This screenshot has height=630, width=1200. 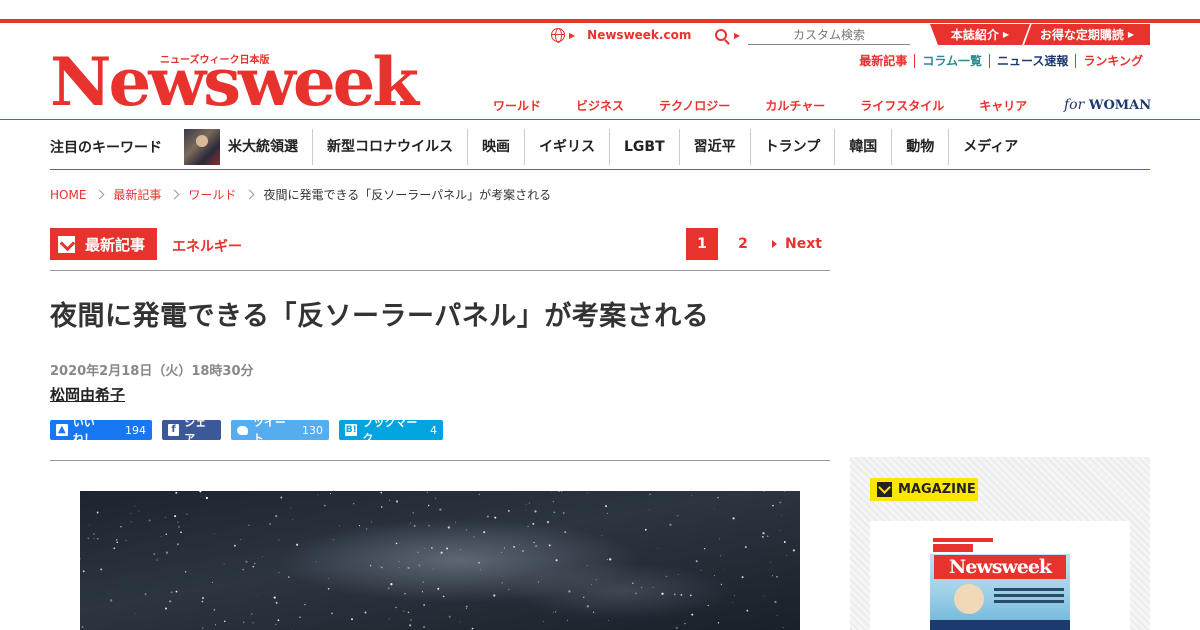 What do you see at coordinates (727, 35) in the screenshot?
I see `search-button: ▶` at bounding box center [727, 35].